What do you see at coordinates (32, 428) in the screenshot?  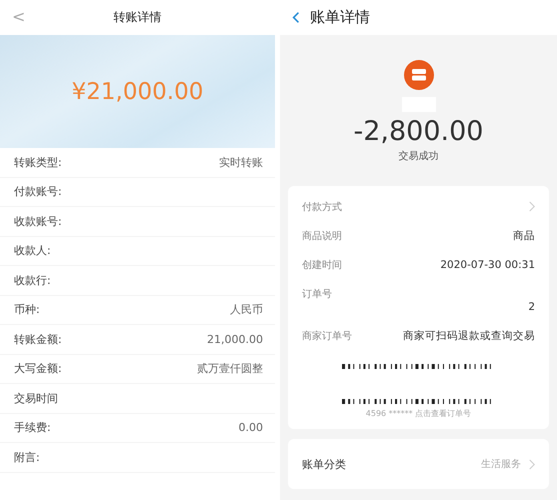 I see `field-label: 手续费:` at bounding box center [32, 428].